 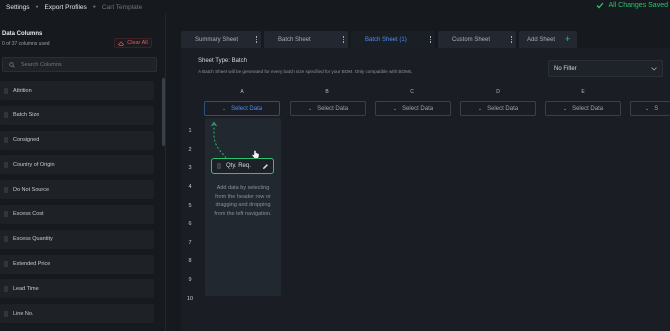 I want to click on list-item-label: Excess Cost, so click(x=28, y=214).